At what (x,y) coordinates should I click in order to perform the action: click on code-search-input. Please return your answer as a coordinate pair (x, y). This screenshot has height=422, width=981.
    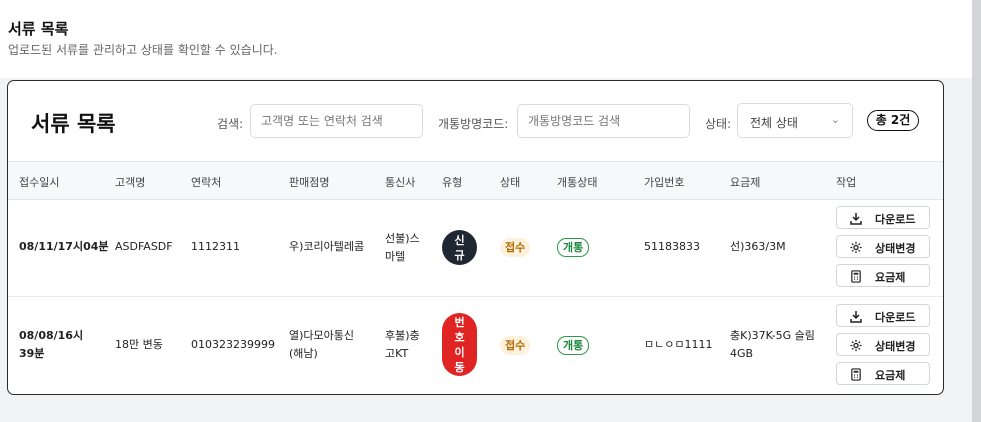
    Looking at the image, I should click on (603, 121).